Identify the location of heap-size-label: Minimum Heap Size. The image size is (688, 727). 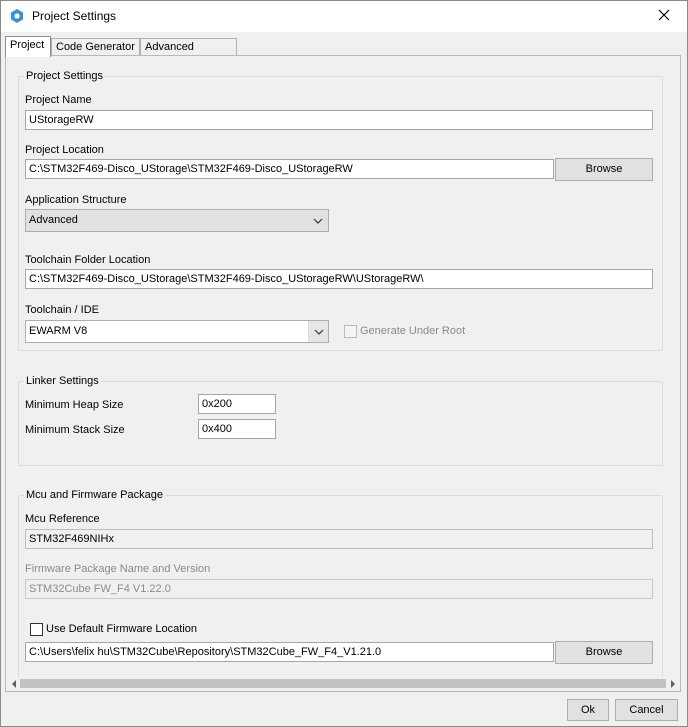
(74, 405).